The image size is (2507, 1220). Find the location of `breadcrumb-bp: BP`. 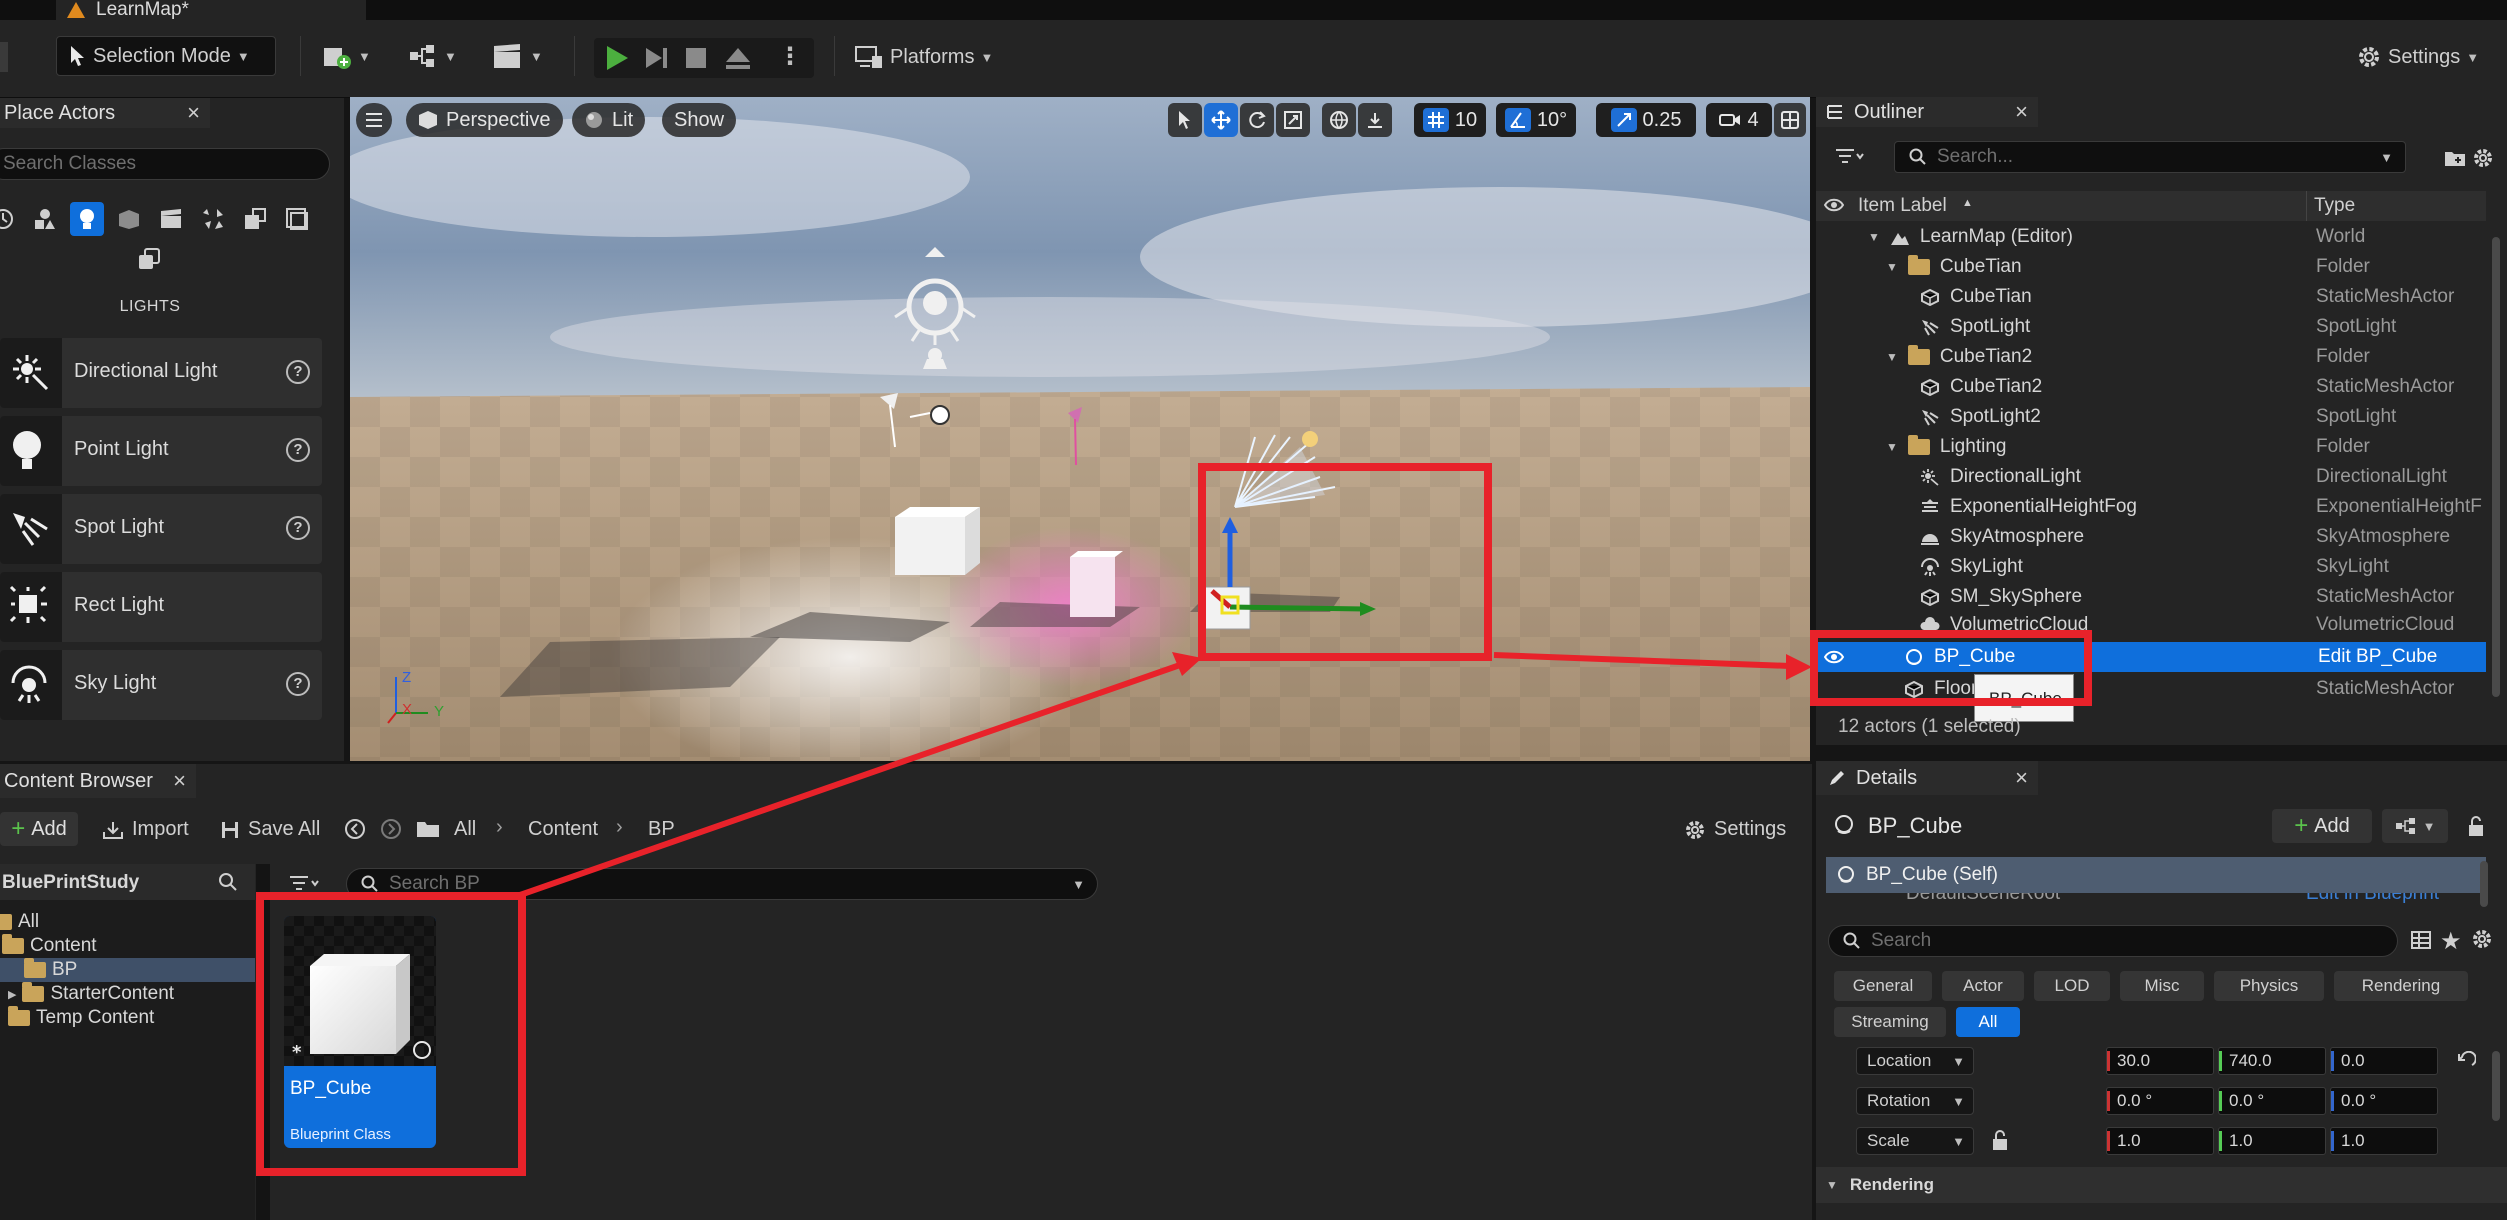

breadcrumb-bp: BP is located at coordinates (661, 829).